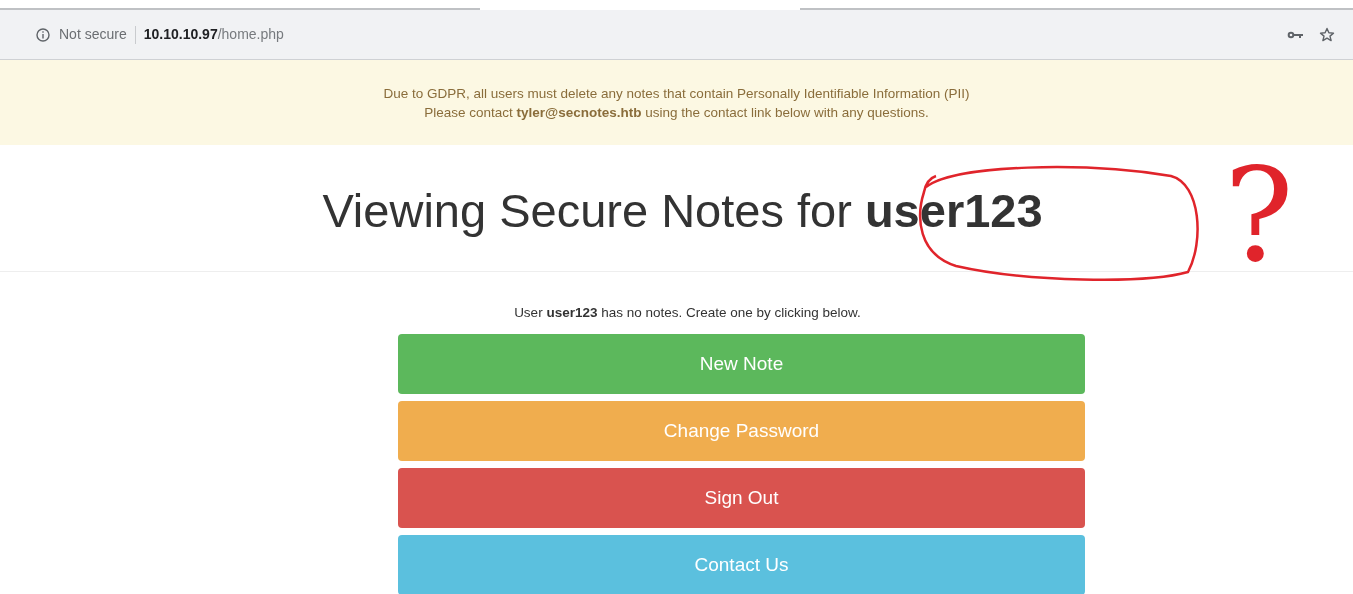 The height and width of the screenshot is (594, 1353). I want to click on no-notes-message: User user123 has no notes. Create one by clicking below., so click(687, 313).